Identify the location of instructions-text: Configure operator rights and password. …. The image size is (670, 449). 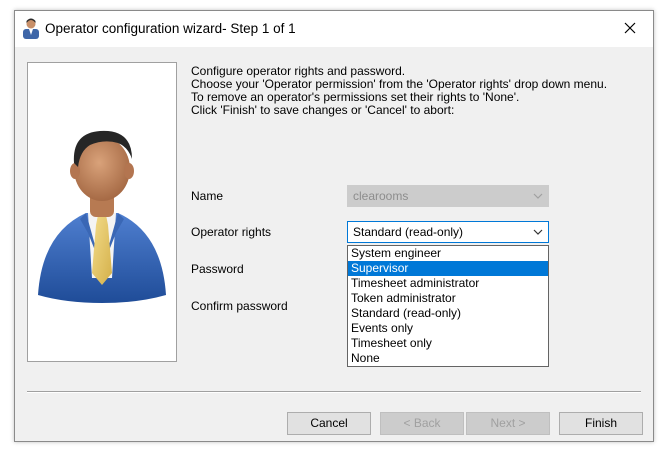
(411, 91).